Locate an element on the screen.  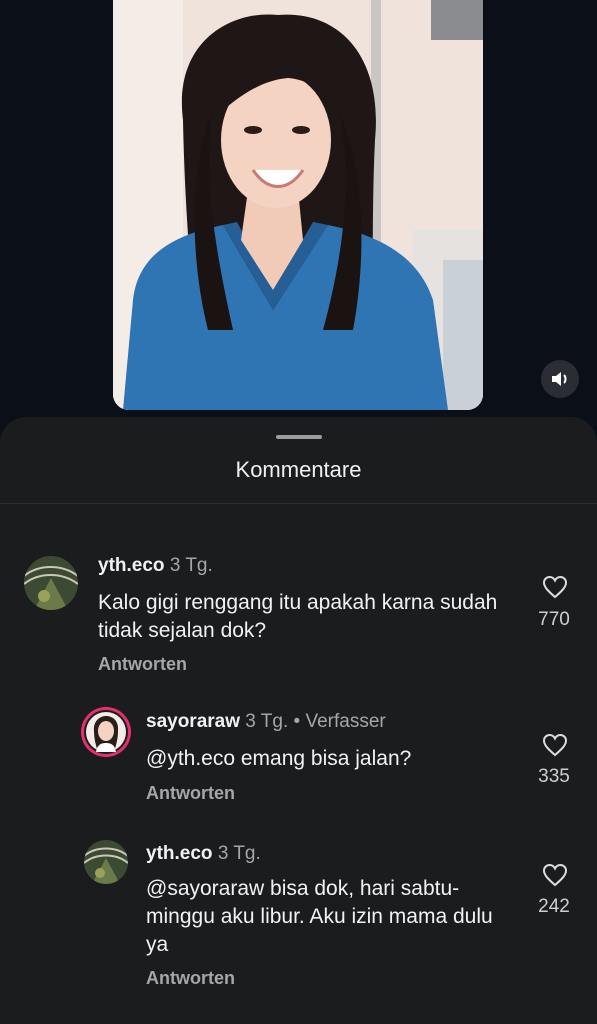
sound-toggle-button is located at coordinates (560, 379).